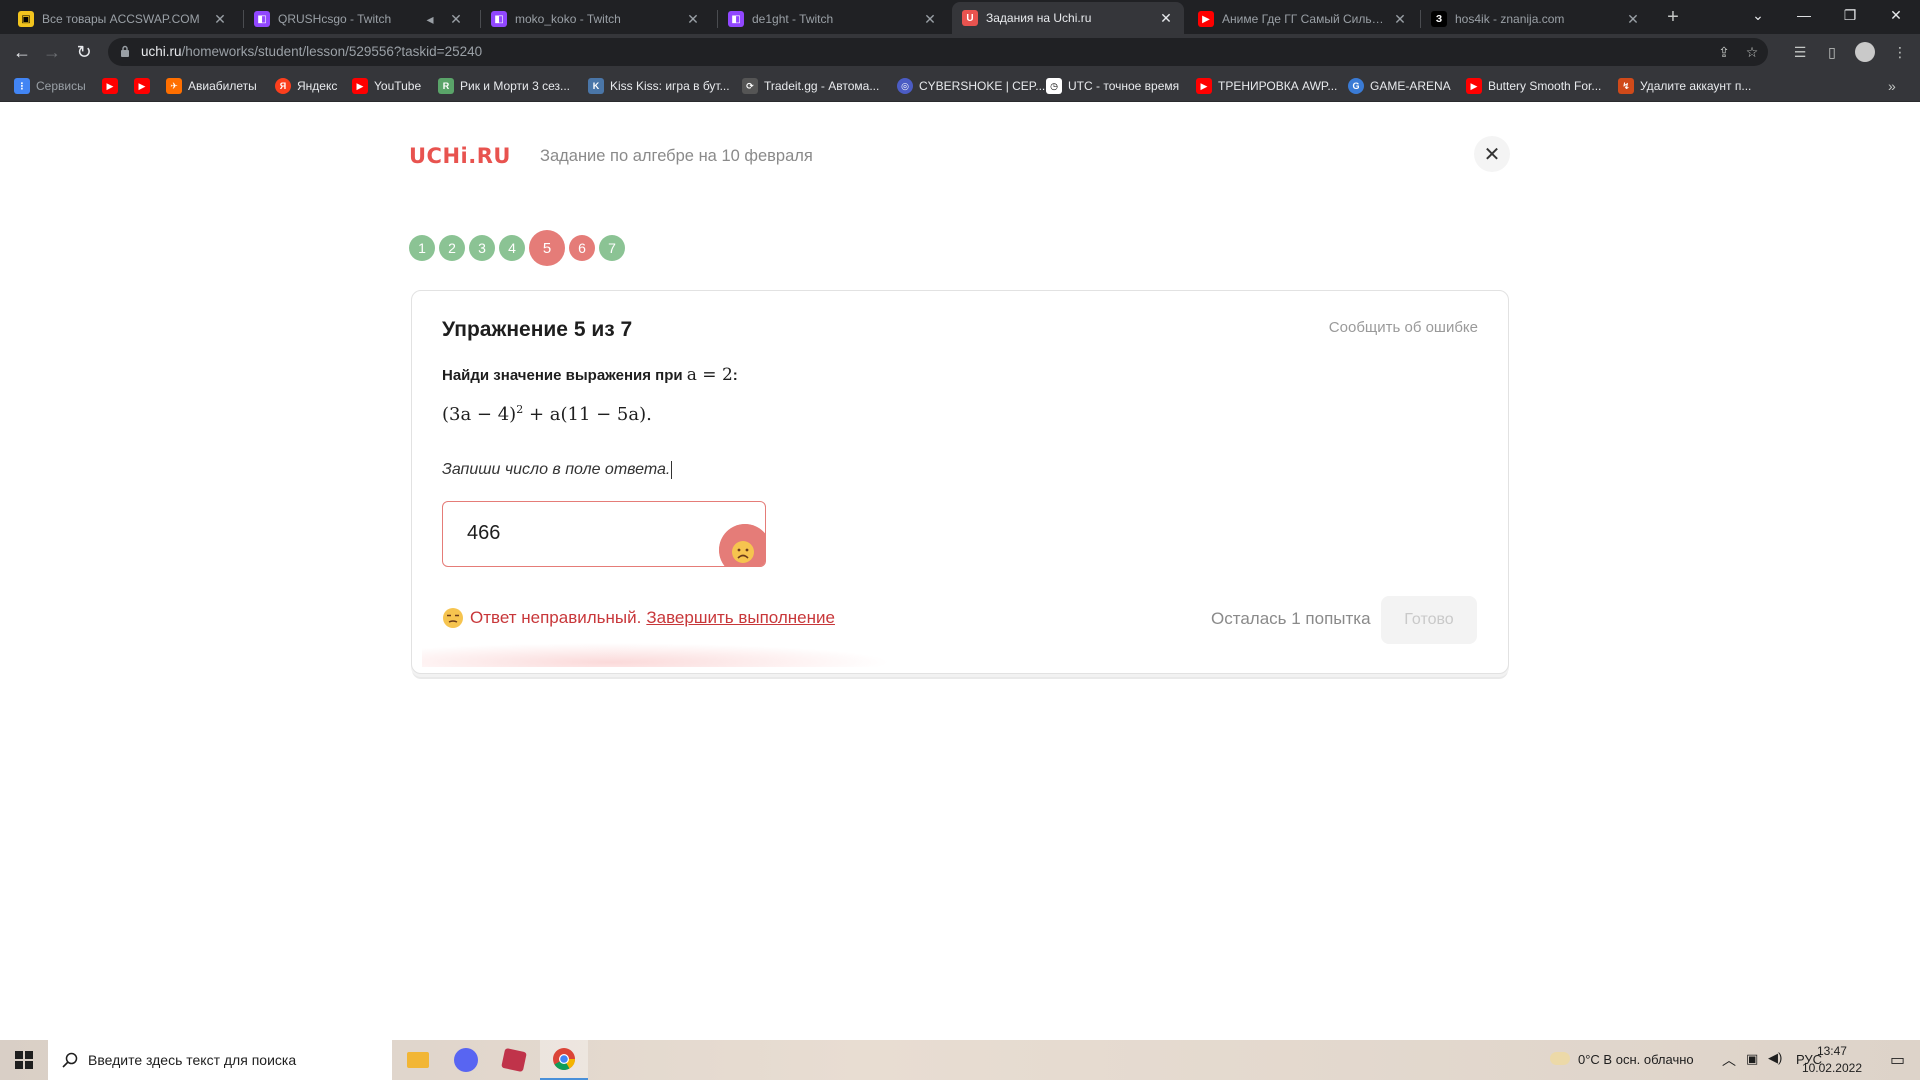 The image size is (1920, 1080). Describe the element at coordinates (1850, 15) in the screenshot. I see `restore-icon: ❐` at that location.